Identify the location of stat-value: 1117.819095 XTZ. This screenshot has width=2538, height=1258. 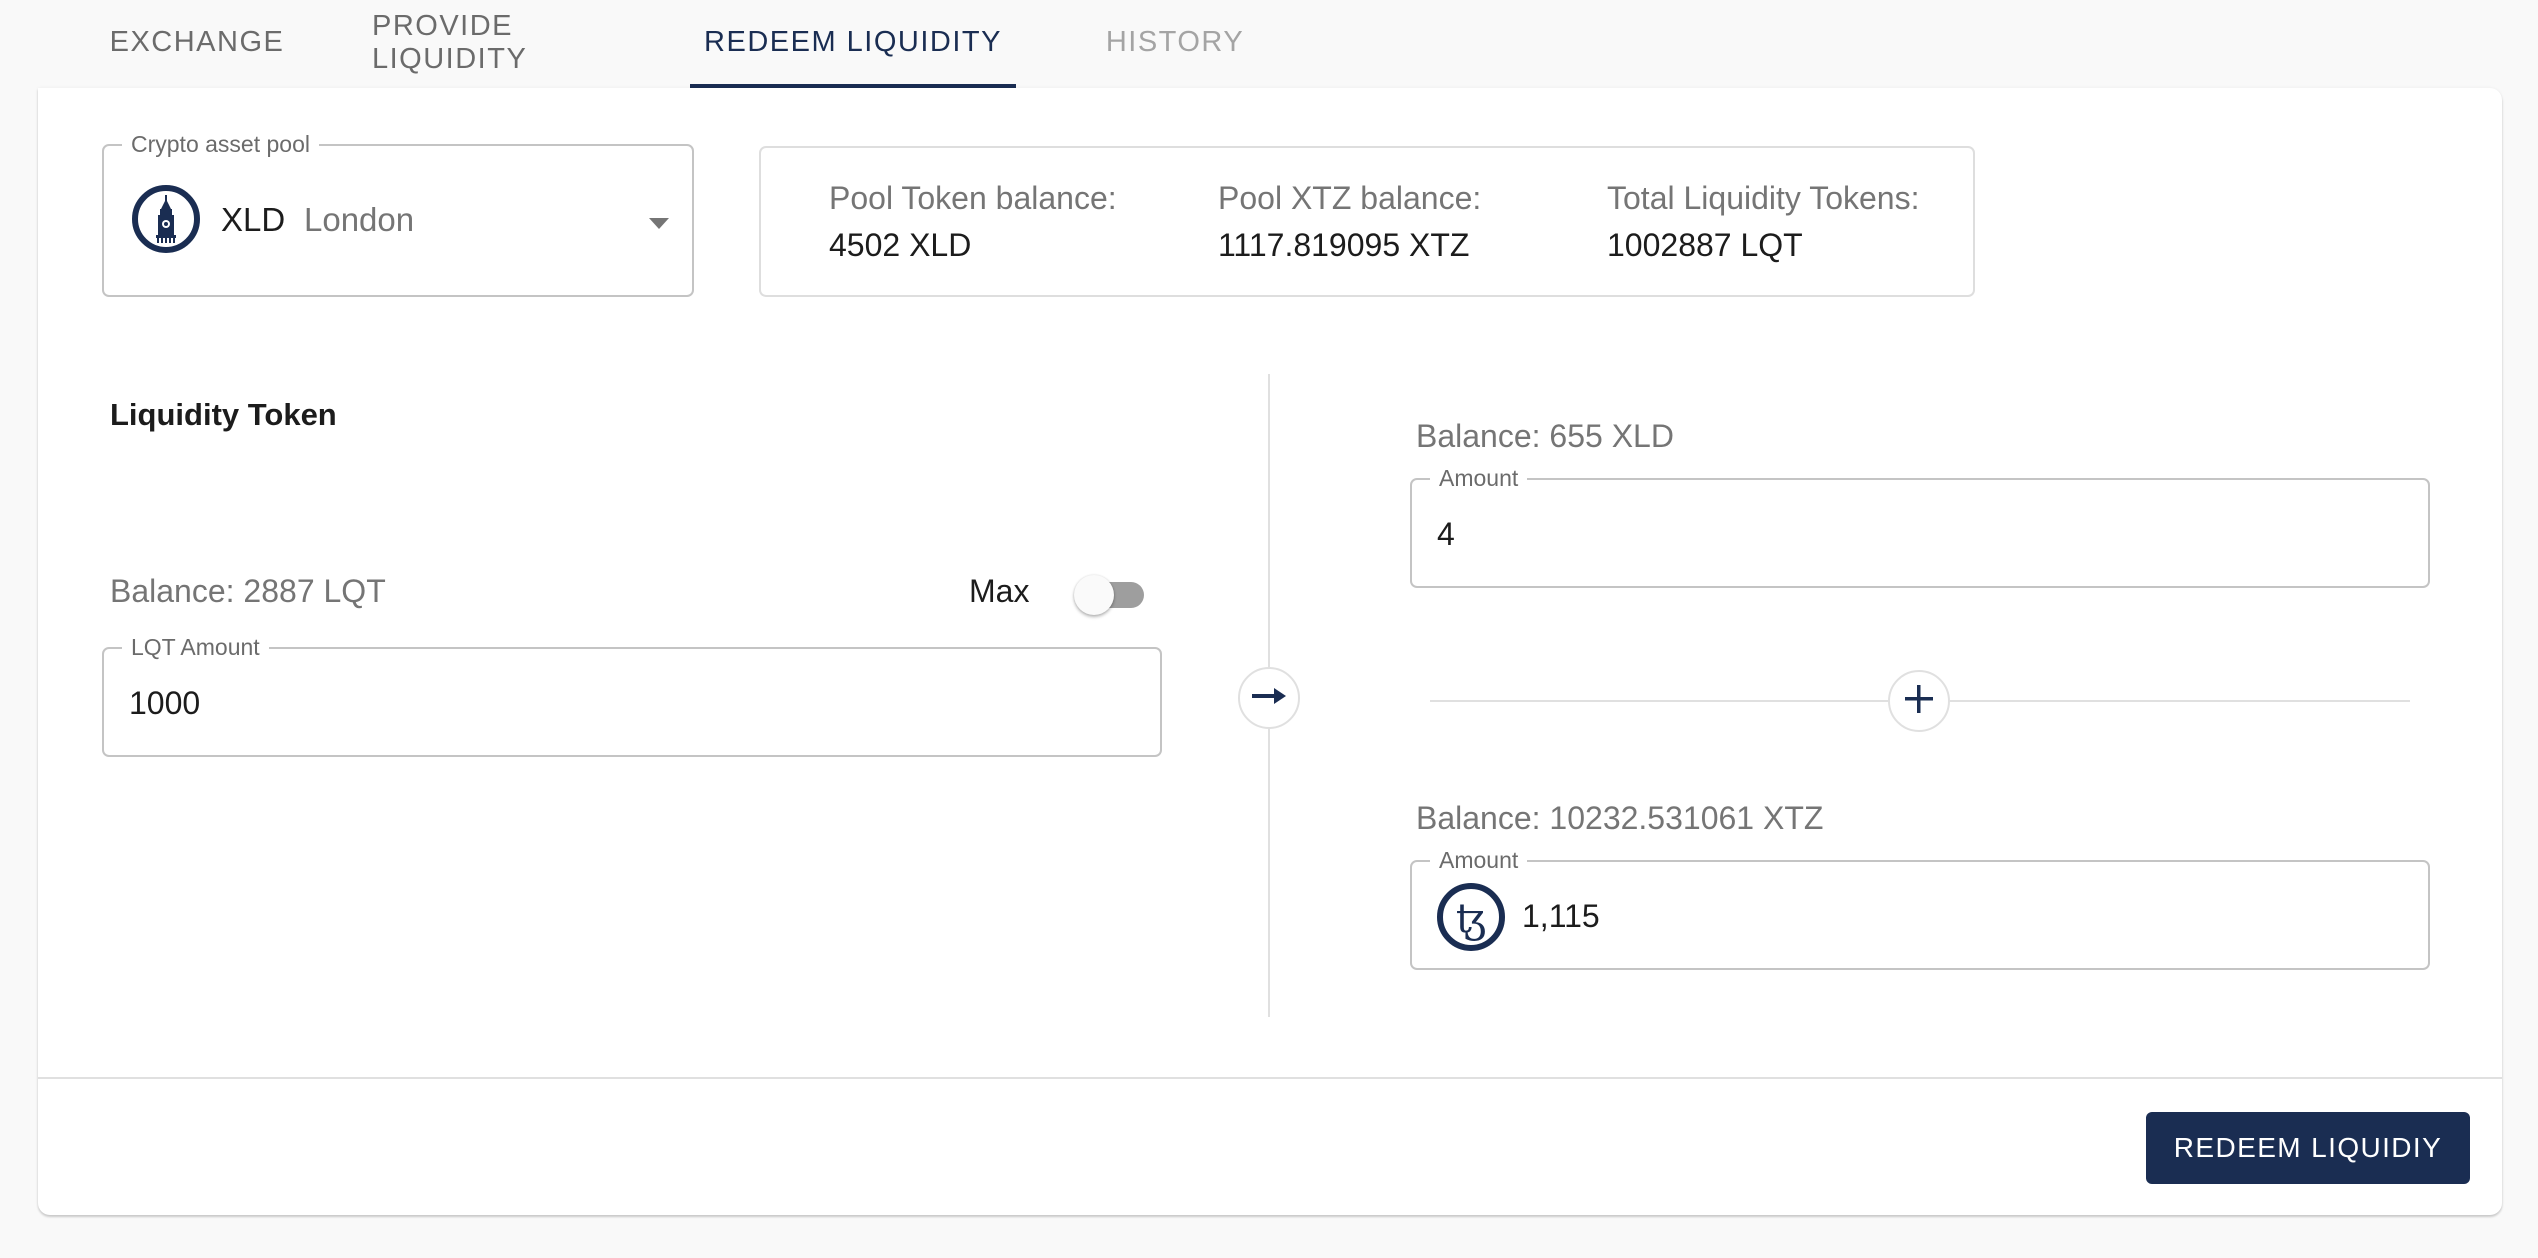
(1344, 245).